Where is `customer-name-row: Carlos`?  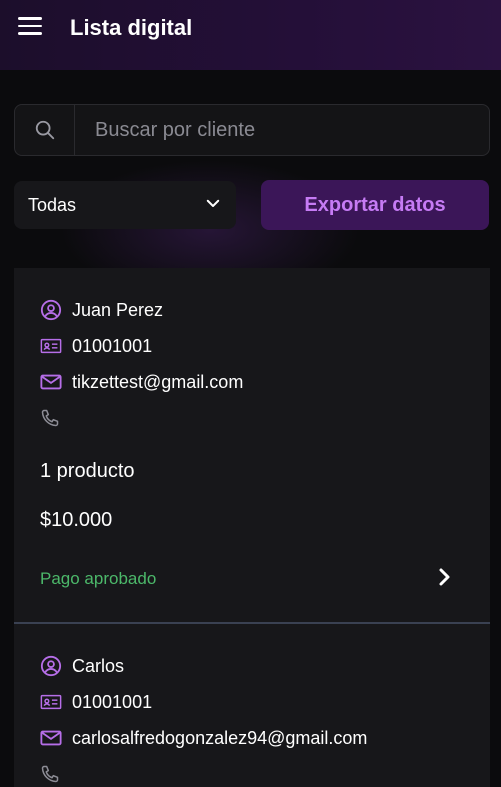 customer-name-row: Carlos is located at coordinates (252, 666).